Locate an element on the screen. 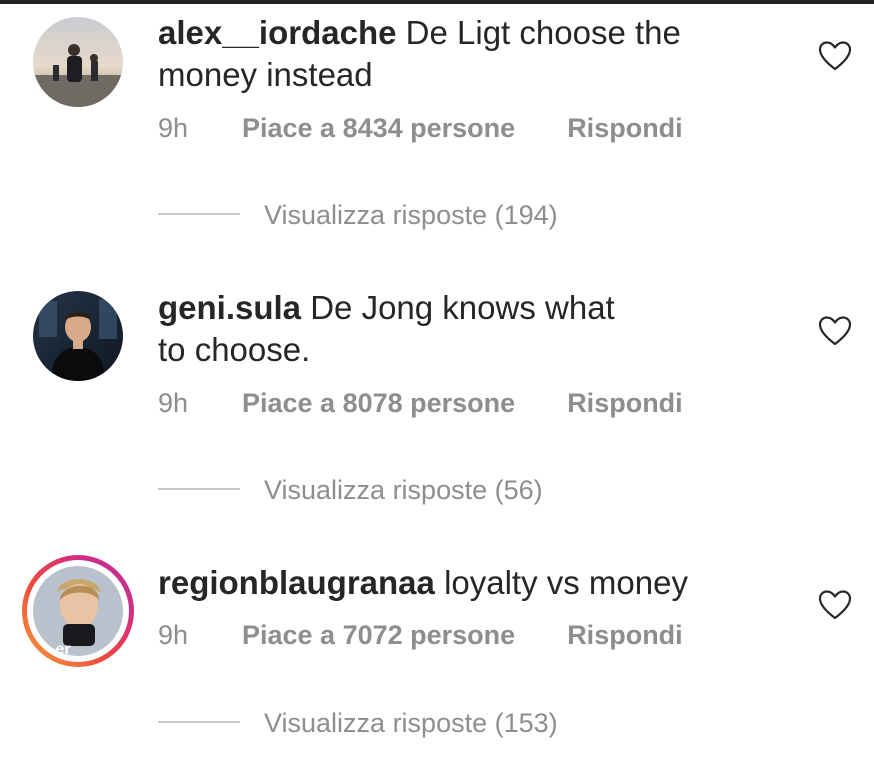 The image size is (874, 762). comment-meta: 9h Piace a 7072 persone Rispondi is located at coordinates (420, 635).